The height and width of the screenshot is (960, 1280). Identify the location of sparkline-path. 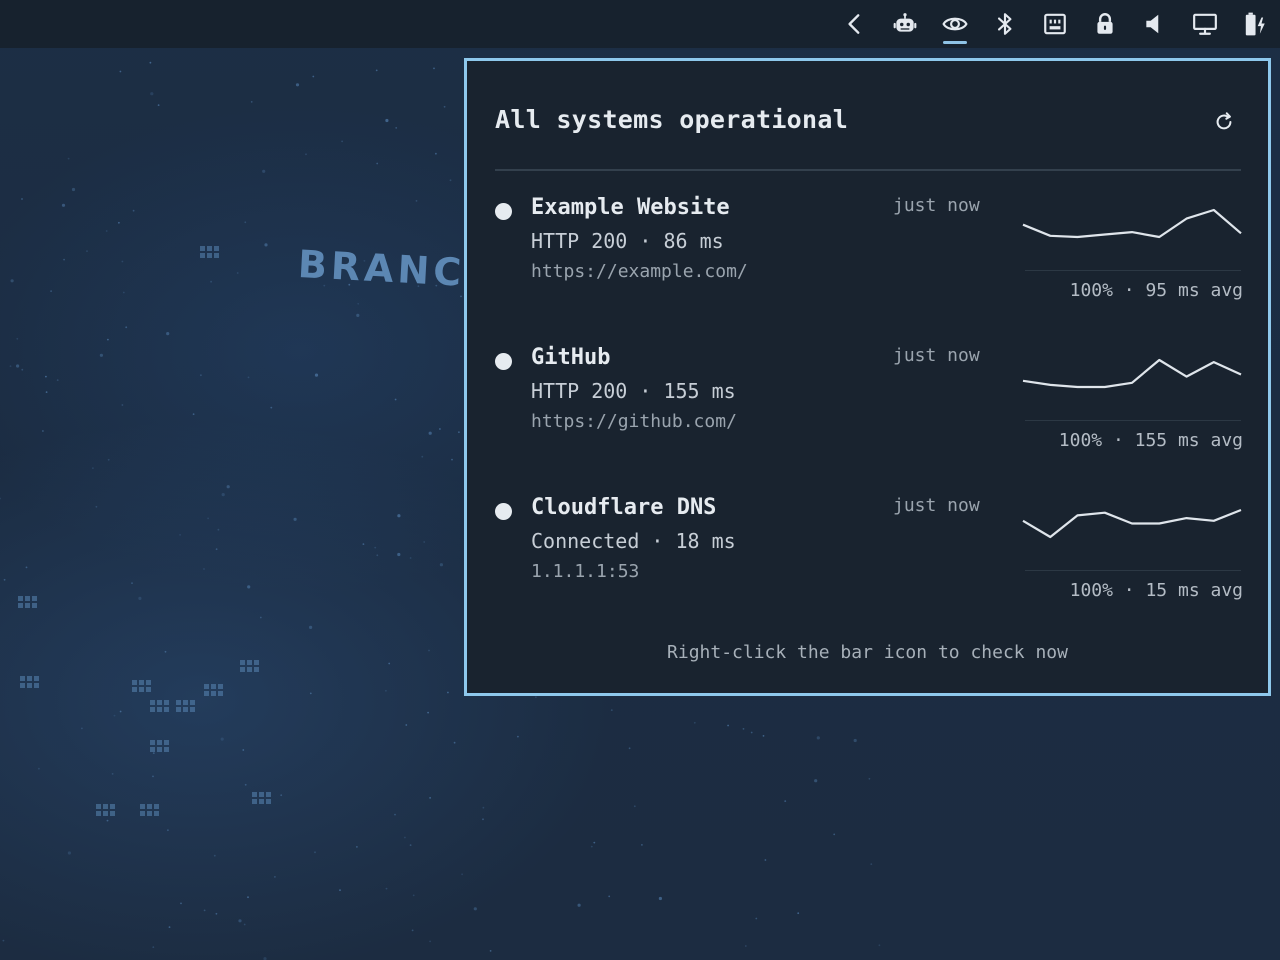
(1132, 523).